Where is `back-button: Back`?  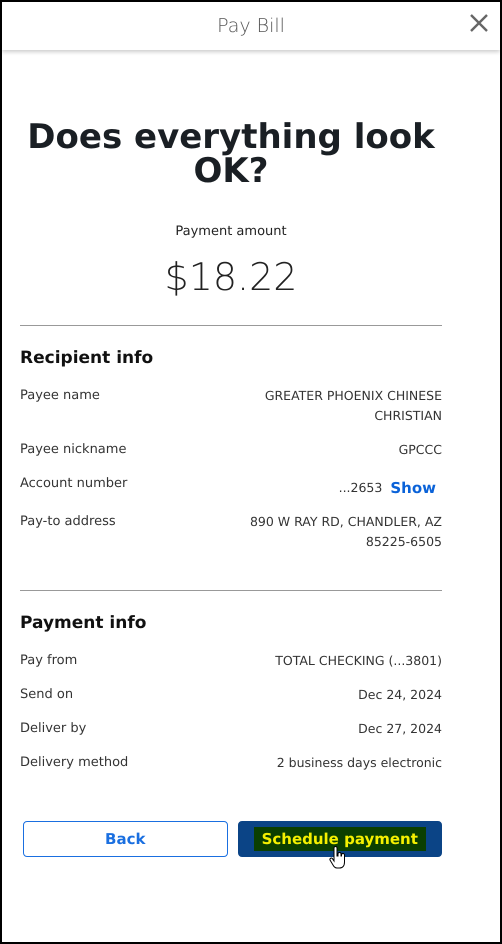 back-button: Back is located at coordinates (125, 839).